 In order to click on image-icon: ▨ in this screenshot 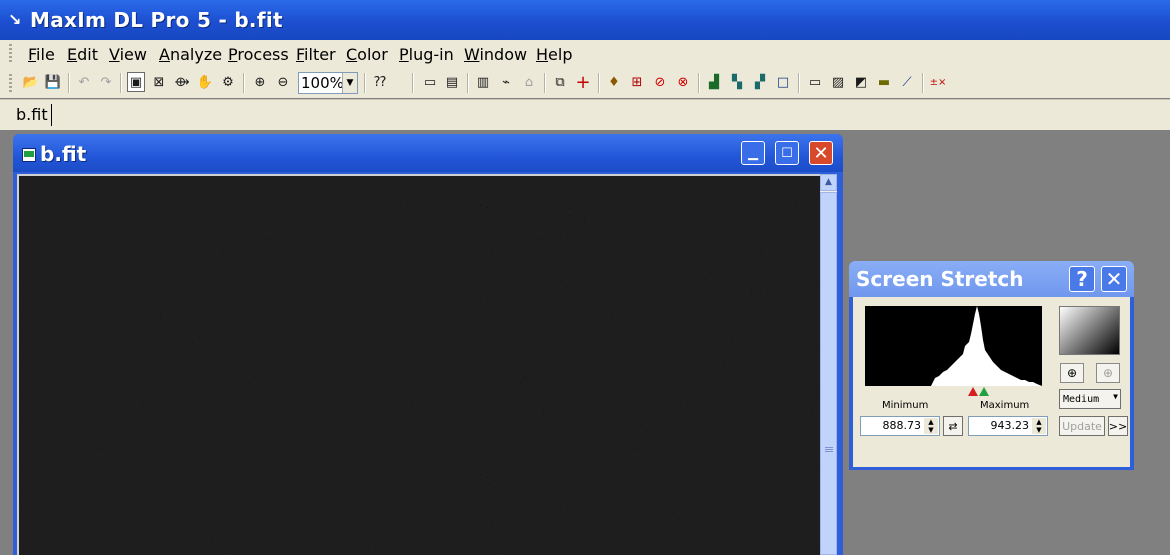, I will do `click(838, 82)`.